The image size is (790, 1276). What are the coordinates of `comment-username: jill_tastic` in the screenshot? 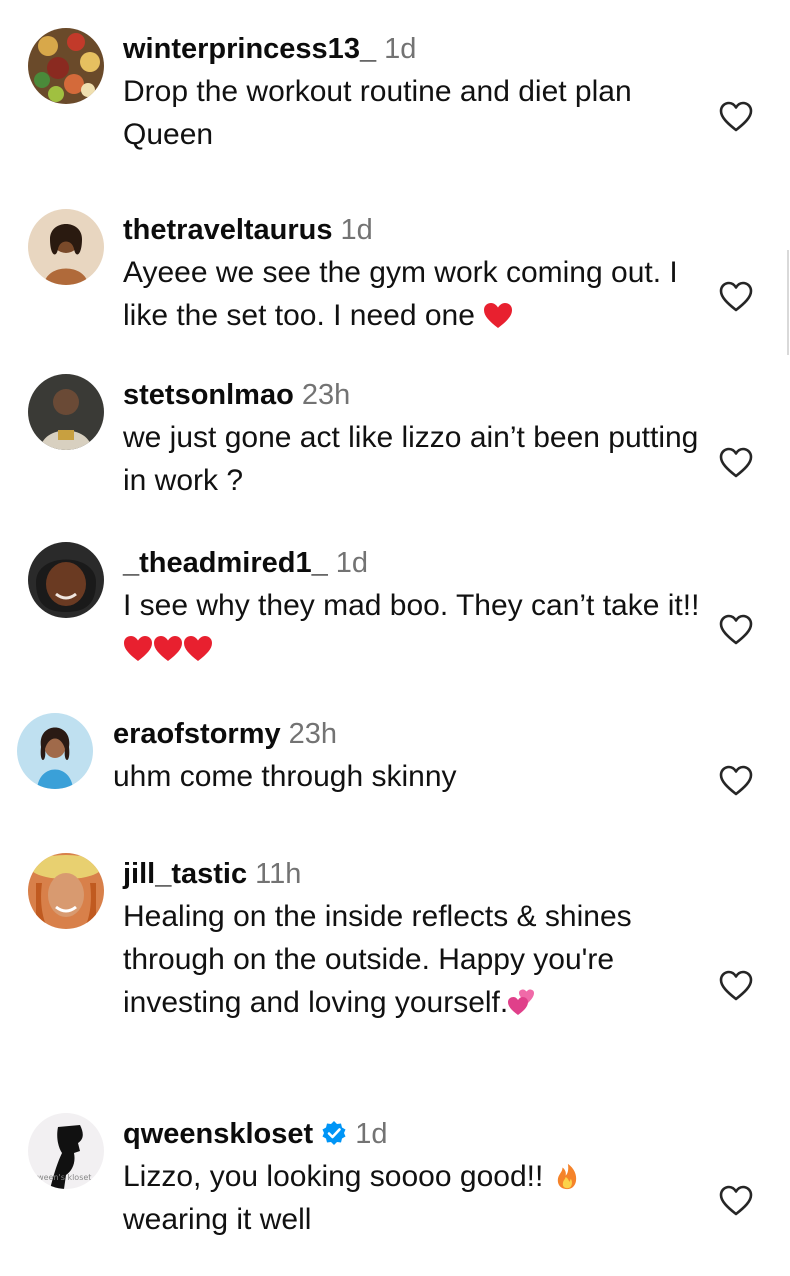 It's located at (185, 874).